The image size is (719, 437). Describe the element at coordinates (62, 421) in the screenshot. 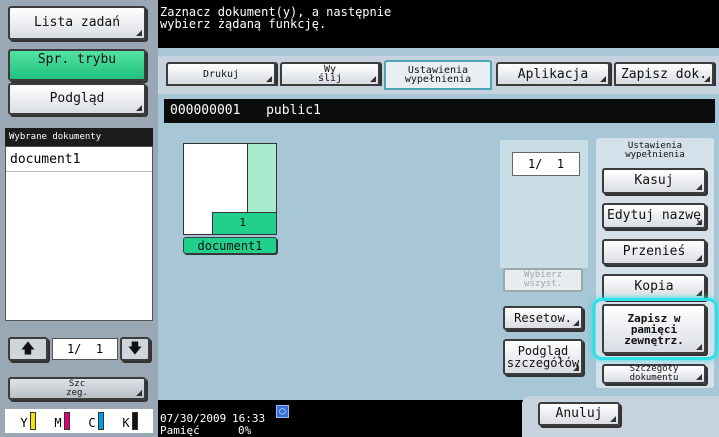

I see `toner-magenta: M` at that location.